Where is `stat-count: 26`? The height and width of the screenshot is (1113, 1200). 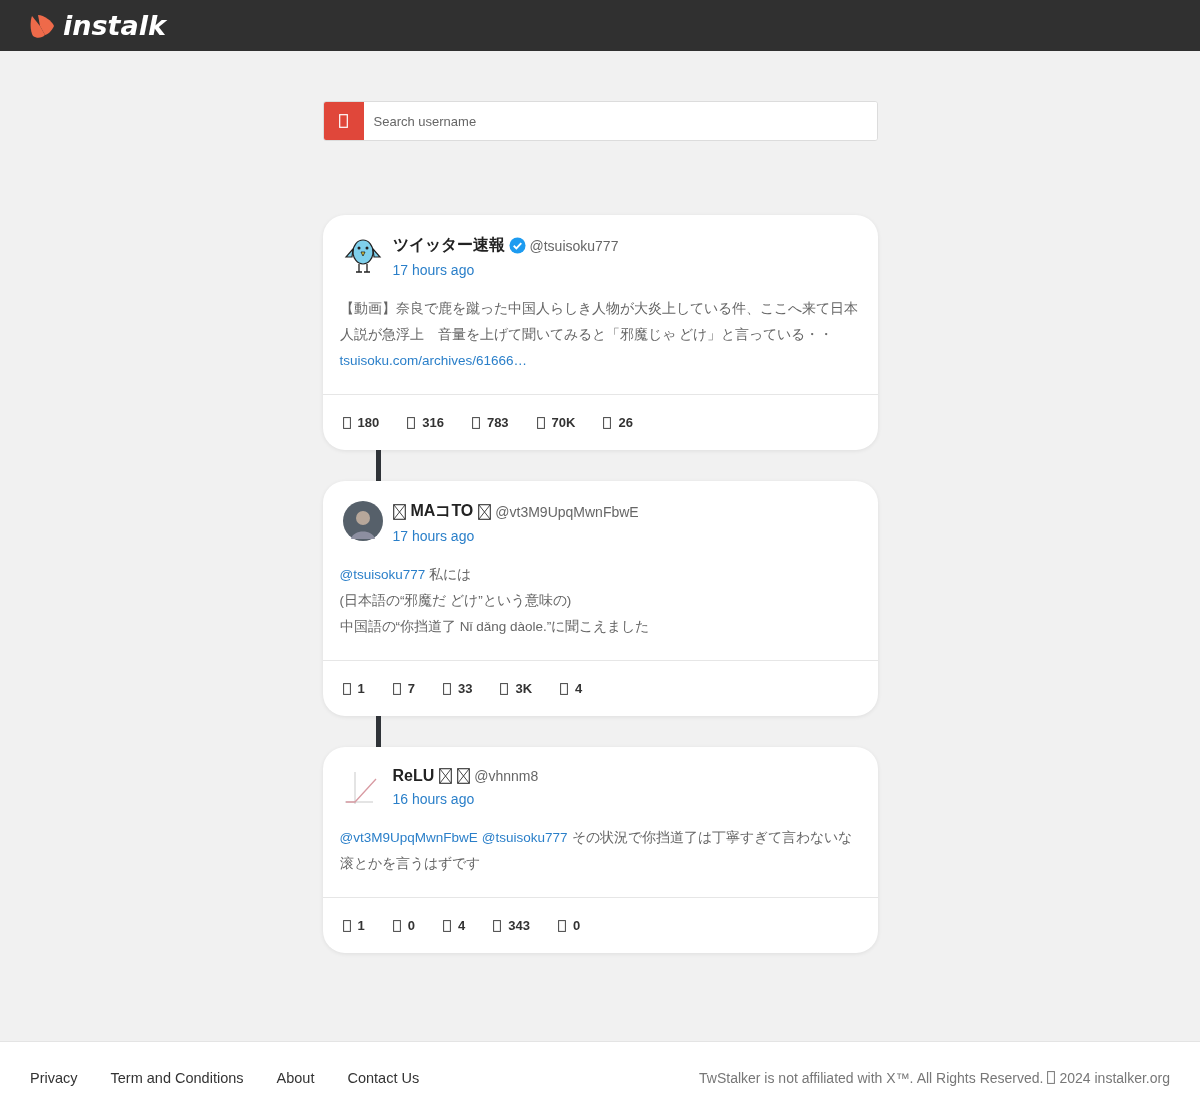 stat-count: 26 is located at coordinates (625, 422).